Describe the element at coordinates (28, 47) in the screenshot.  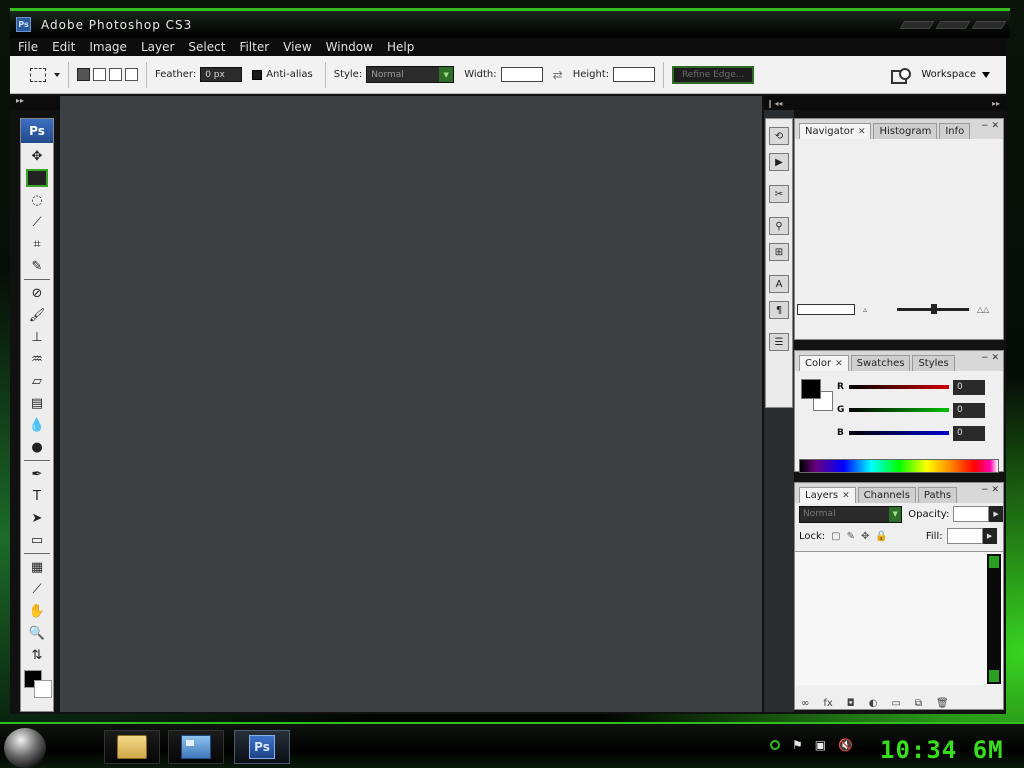
I see `menu-file: File` at that location.